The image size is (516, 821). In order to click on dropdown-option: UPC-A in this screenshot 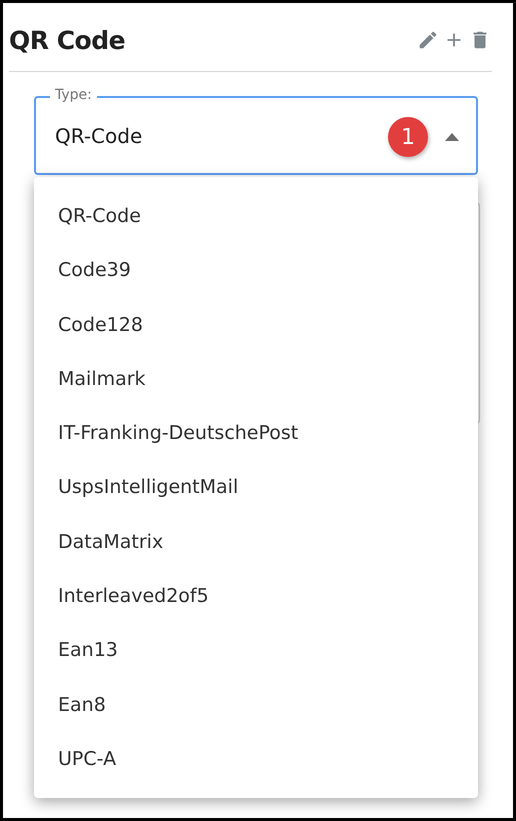, I will do `click(256, 759)`.